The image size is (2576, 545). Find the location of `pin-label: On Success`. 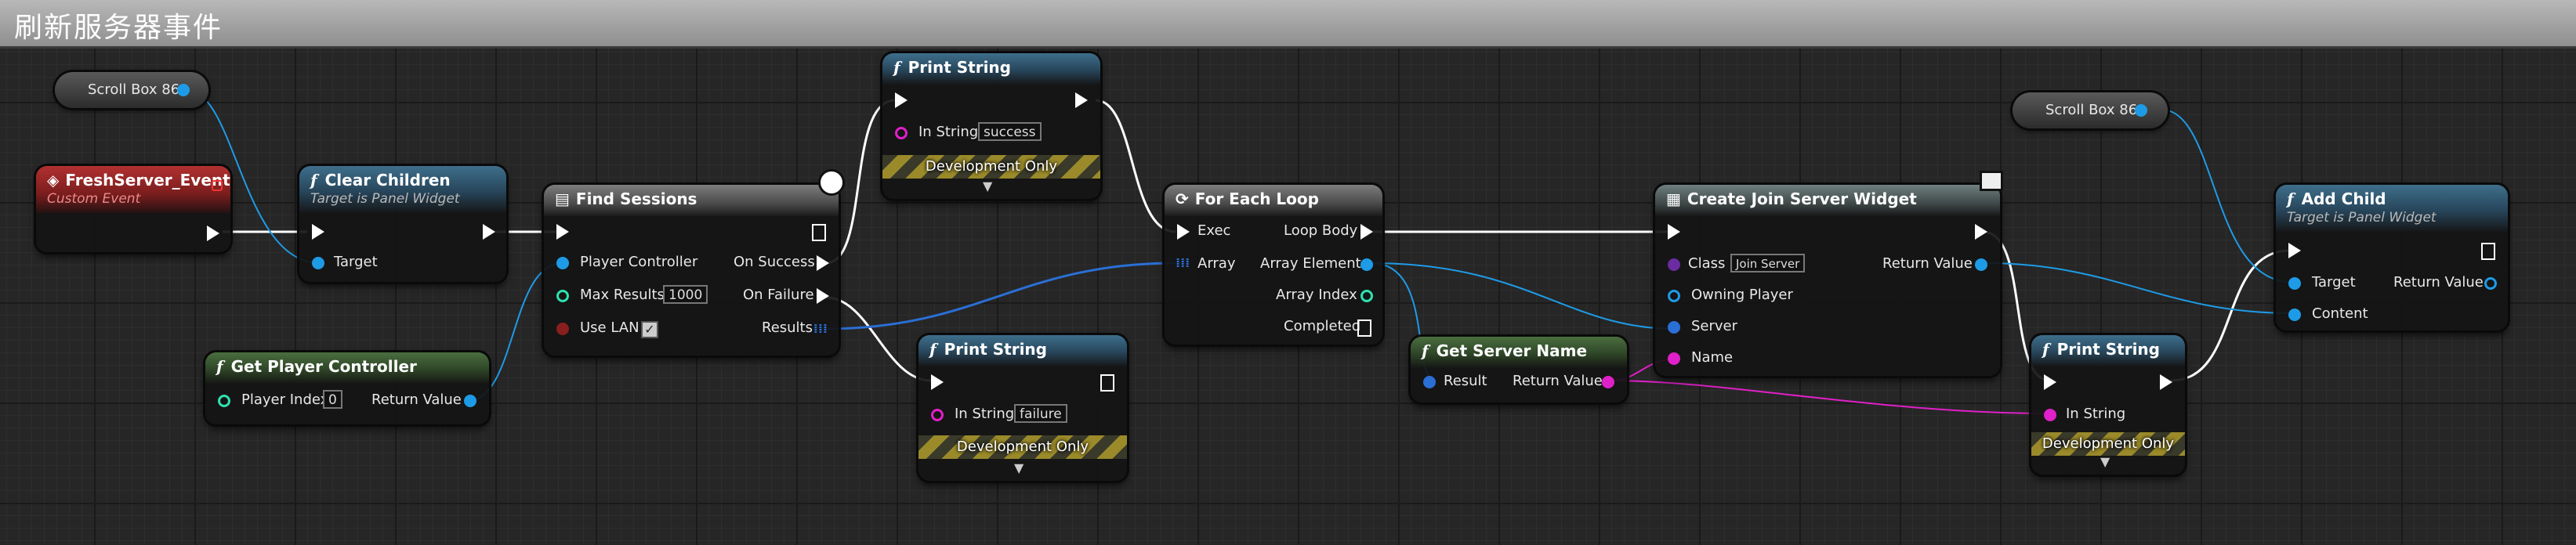

pin-label: On Success is located at coordinates (774, 262).